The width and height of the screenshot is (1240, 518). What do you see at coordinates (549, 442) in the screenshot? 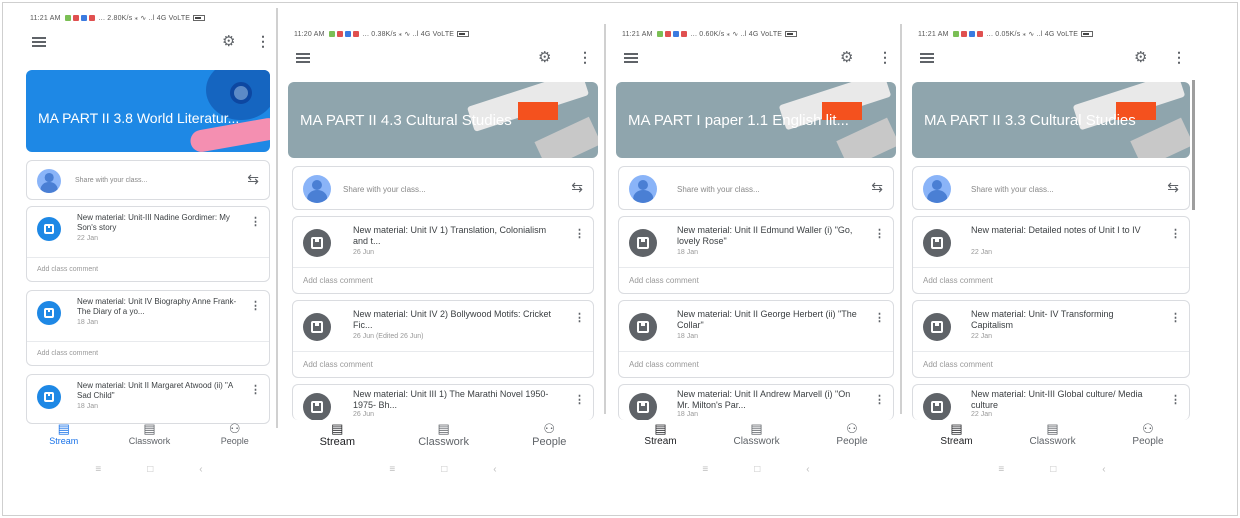
I see `nav-people-label: People` at bounding box center [549, 442].